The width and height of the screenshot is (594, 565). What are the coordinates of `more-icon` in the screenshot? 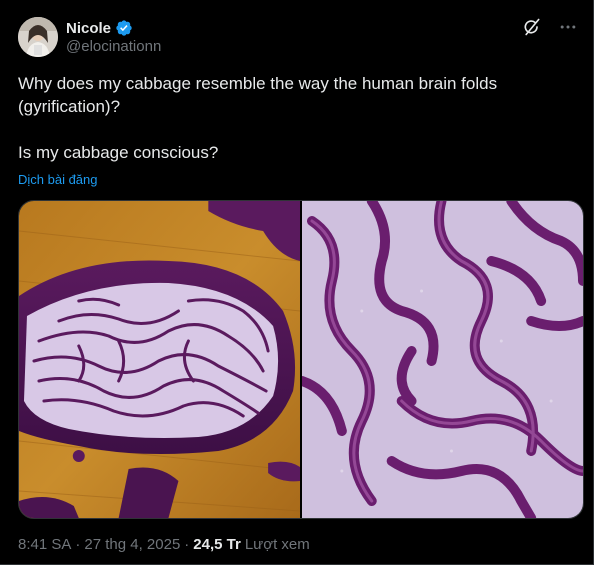 It's located at (568, 27).